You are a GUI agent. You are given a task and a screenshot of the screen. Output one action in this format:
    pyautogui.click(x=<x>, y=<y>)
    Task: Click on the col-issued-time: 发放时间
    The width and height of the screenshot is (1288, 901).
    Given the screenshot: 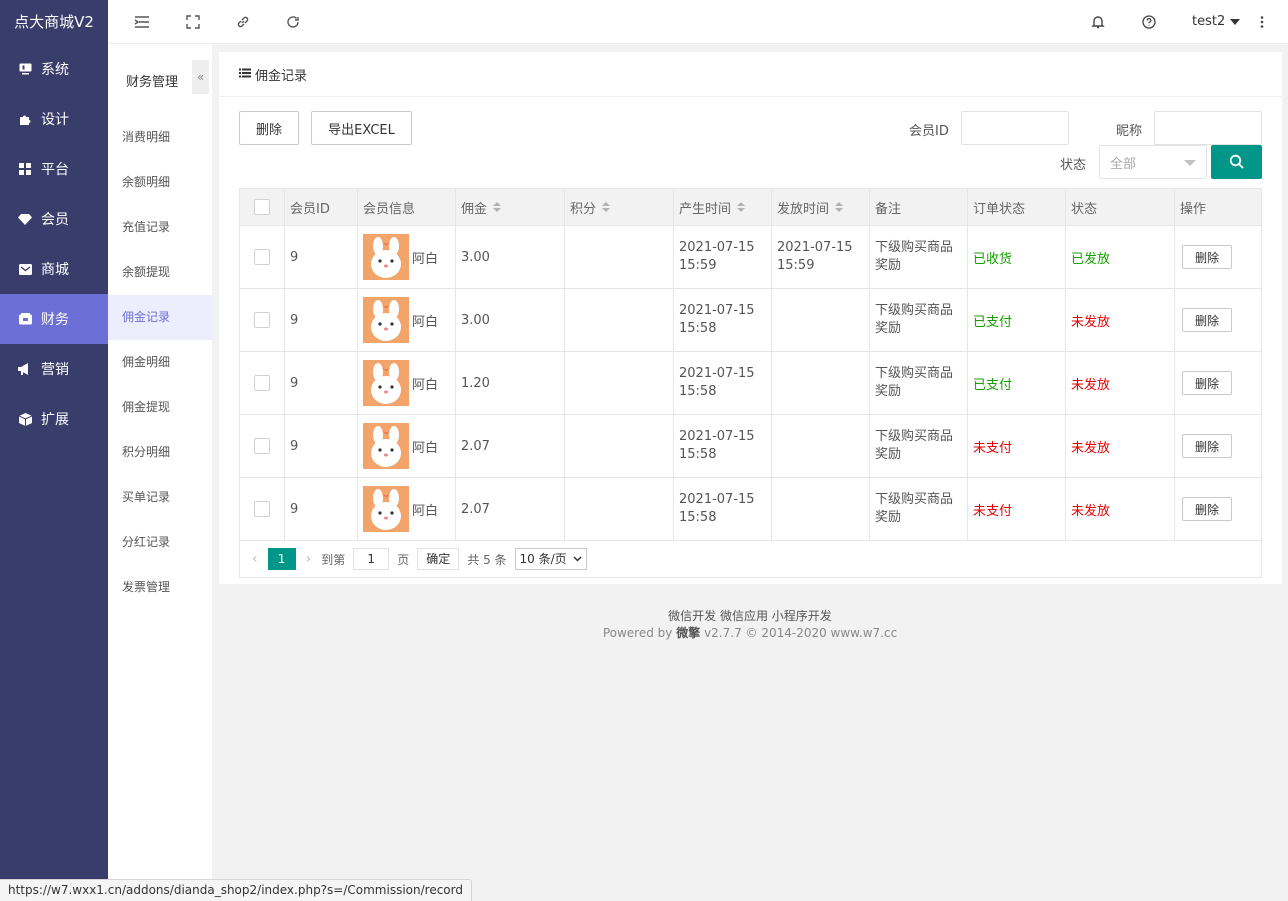 What is the action you would take?
    pyautogui.click(x=821, y=207)
    